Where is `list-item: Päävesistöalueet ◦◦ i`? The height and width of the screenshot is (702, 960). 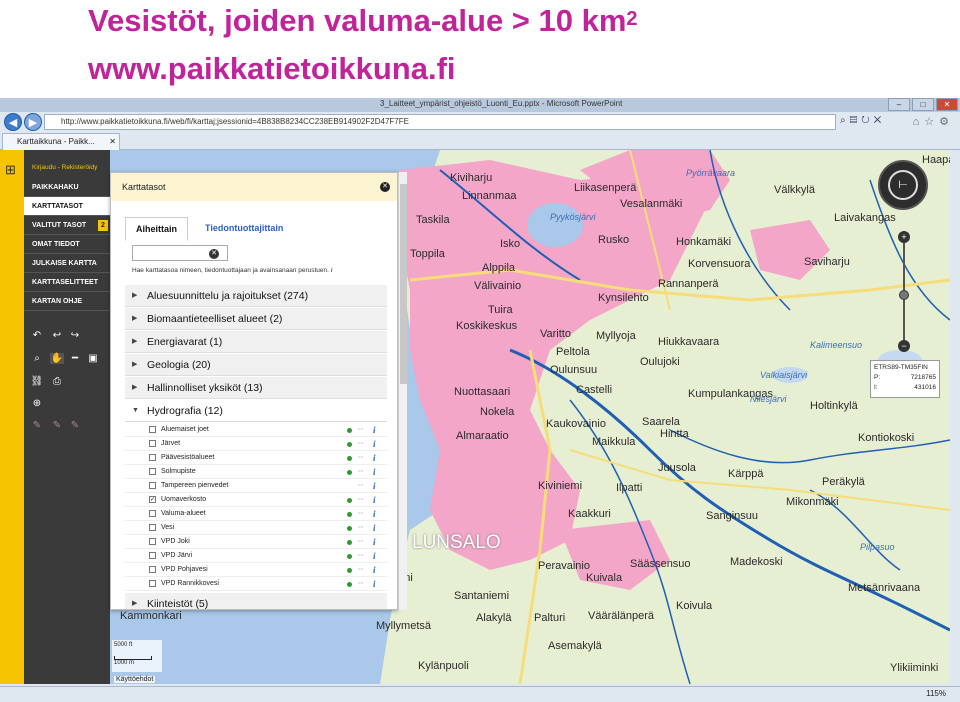 list-item: Päävesistöalueet ◦◦ i is located at coordinates (256, 458).